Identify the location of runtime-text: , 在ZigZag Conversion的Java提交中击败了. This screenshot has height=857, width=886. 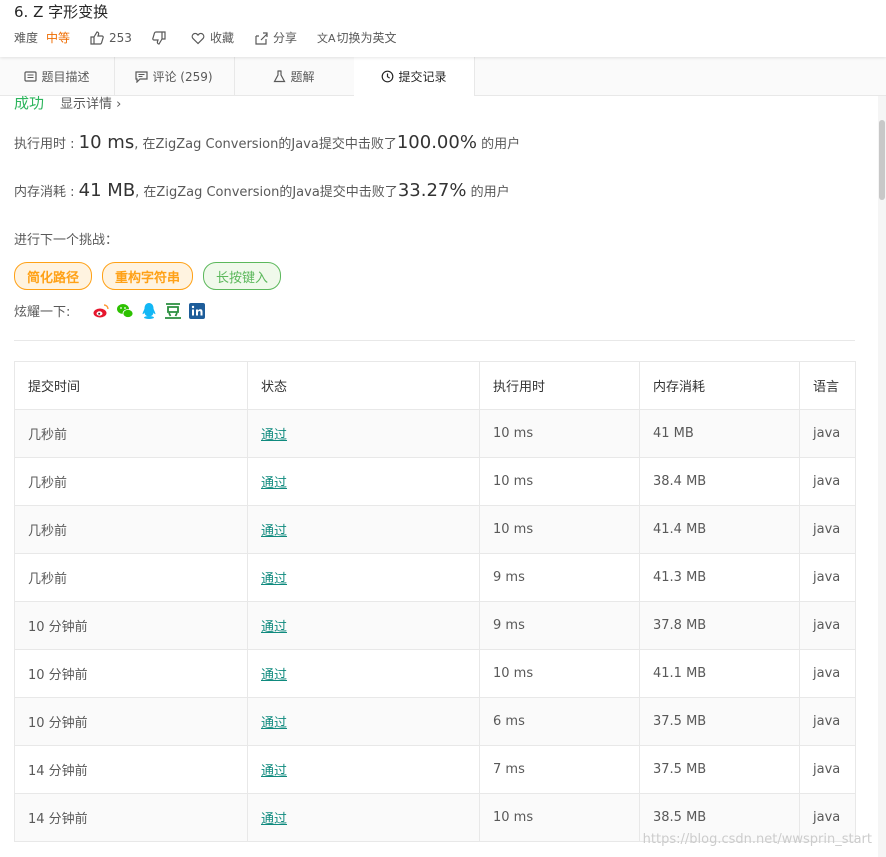
(265, 144).